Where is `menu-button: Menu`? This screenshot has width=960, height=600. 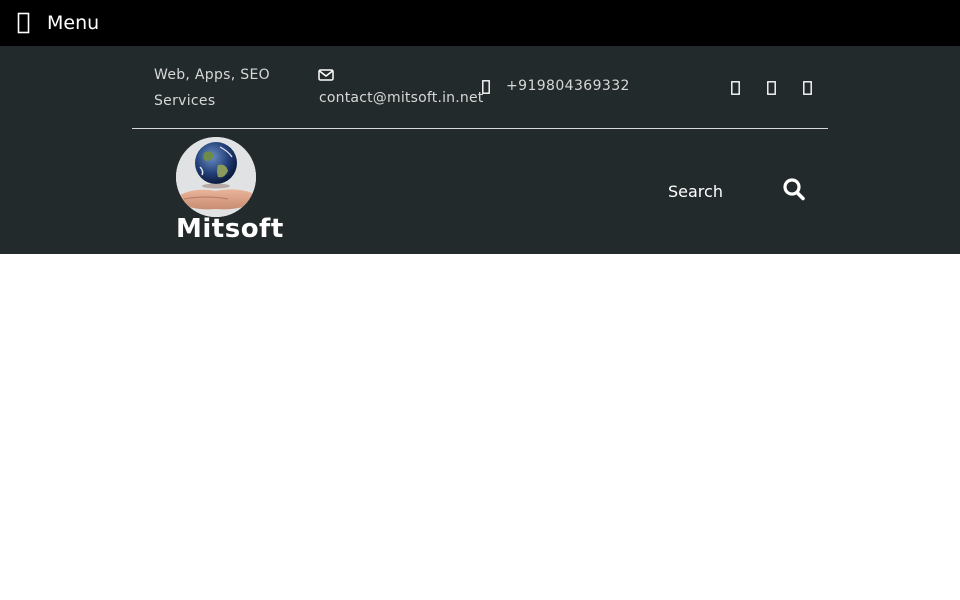 menu-button: Menu is located at coordinates (56, 23).